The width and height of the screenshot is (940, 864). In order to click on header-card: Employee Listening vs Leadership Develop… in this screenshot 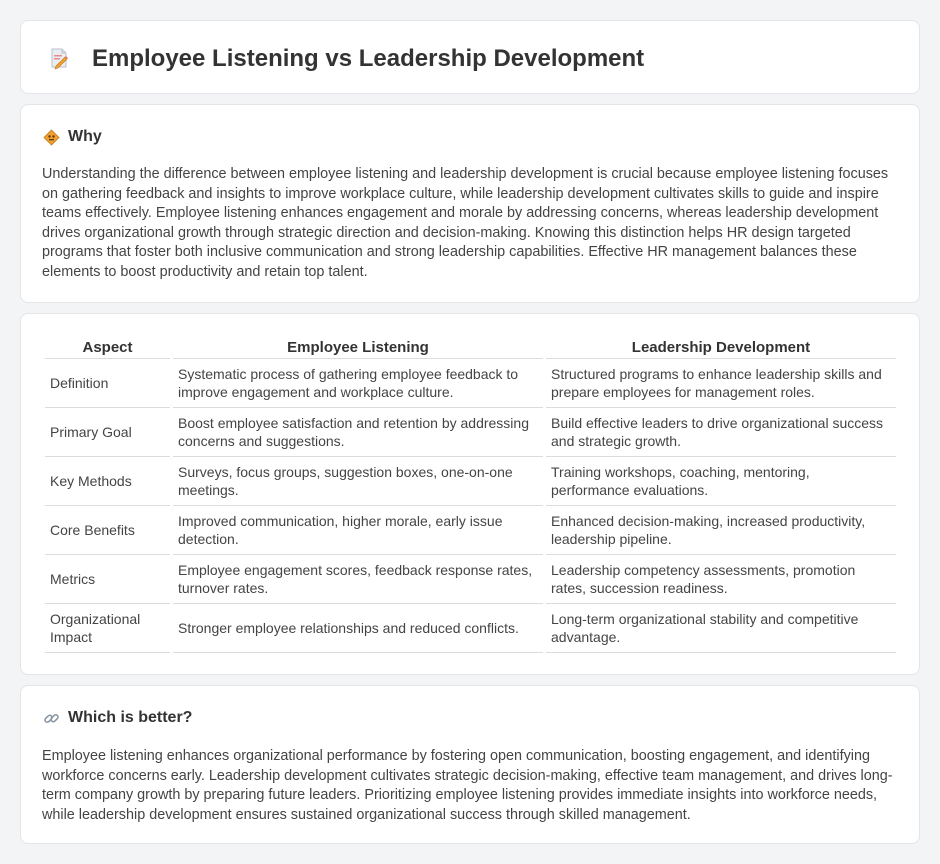, I will do `click(470, 57)`.